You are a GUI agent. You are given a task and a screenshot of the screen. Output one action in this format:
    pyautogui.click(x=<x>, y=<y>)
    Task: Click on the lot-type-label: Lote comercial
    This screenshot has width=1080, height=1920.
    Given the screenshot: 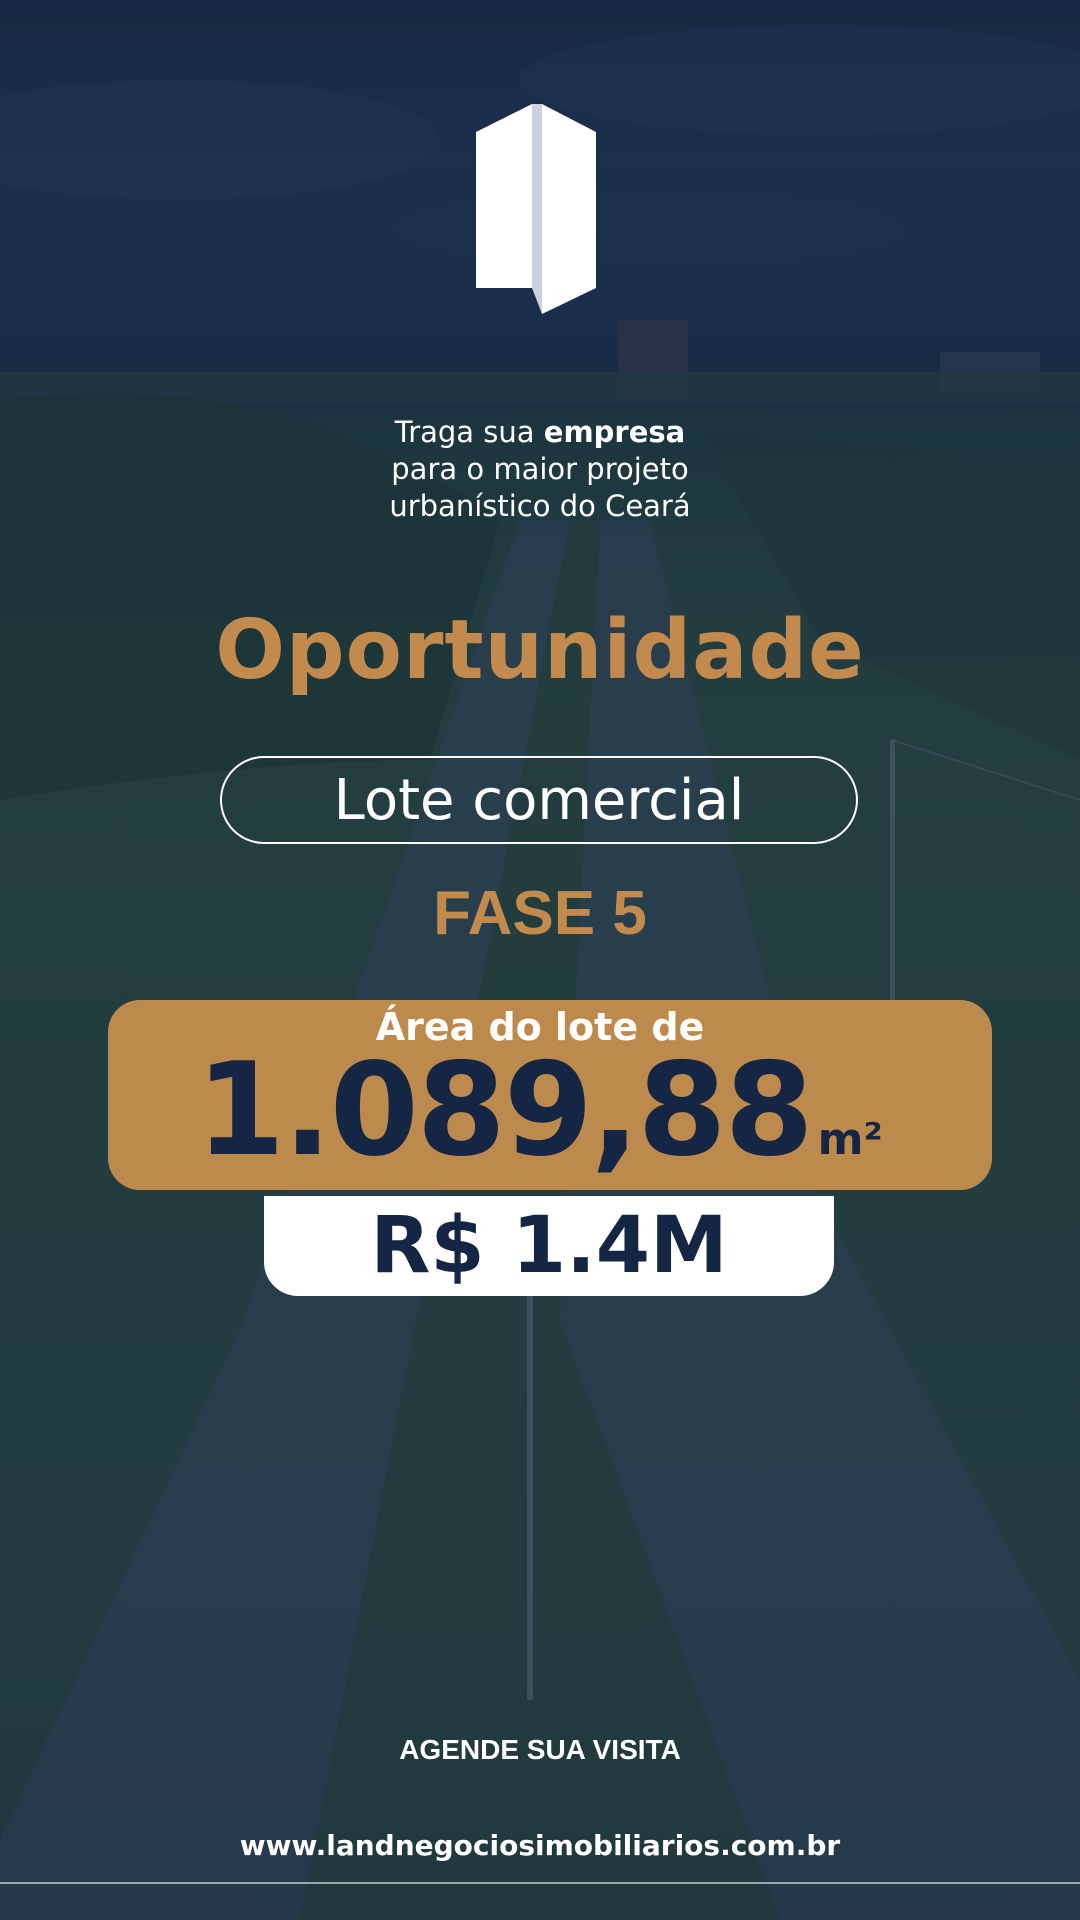 What is the action you would take?
    pyautogui.click(x=539, y=800)
    